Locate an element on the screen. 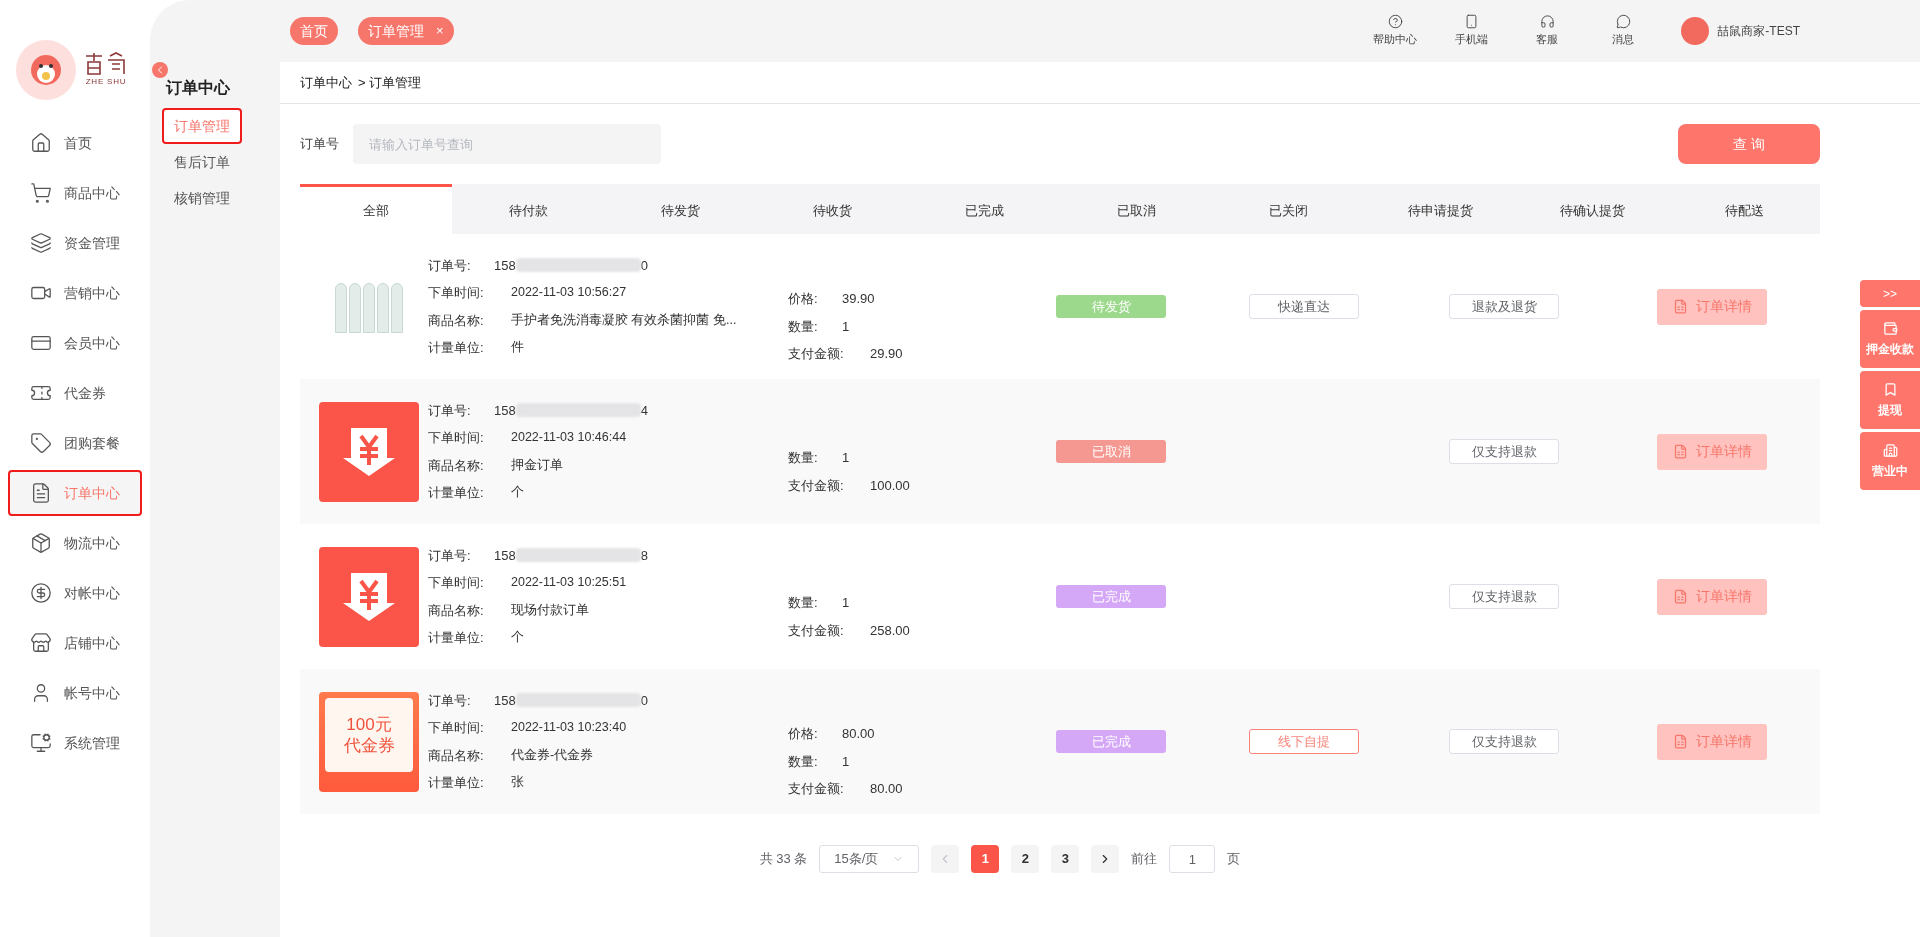 The height and width of the screenshot is (937, 1920). field-value: 80.00 is located at coordinates (858, 734).